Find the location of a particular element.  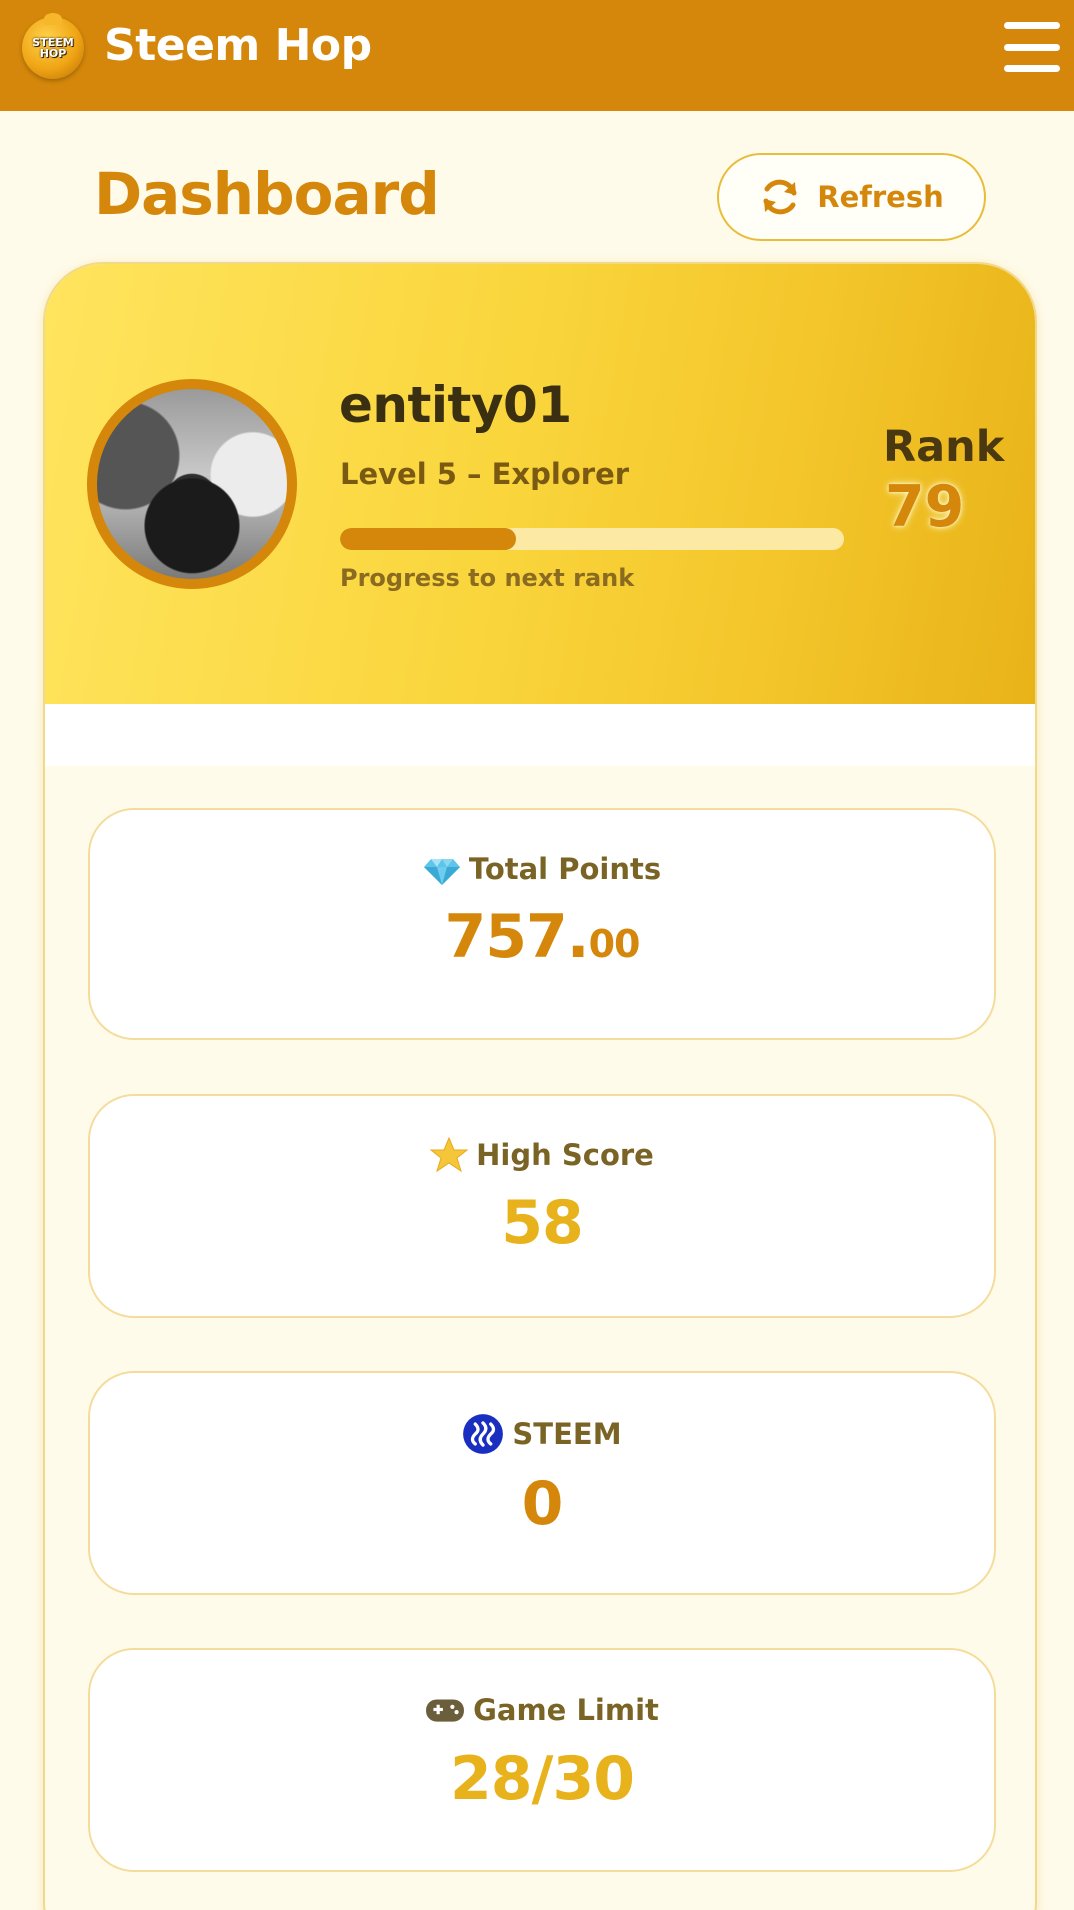

stat-header: STEEM is located at coordinates (542, 1434).